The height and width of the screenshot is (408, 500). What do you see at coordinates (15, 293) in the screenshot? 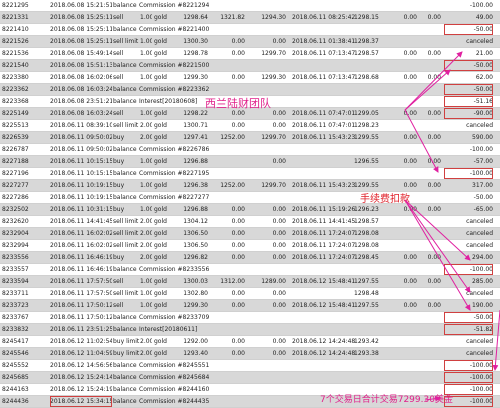
I see `ticket-id: 8233711` at bounding box center [15, 293].